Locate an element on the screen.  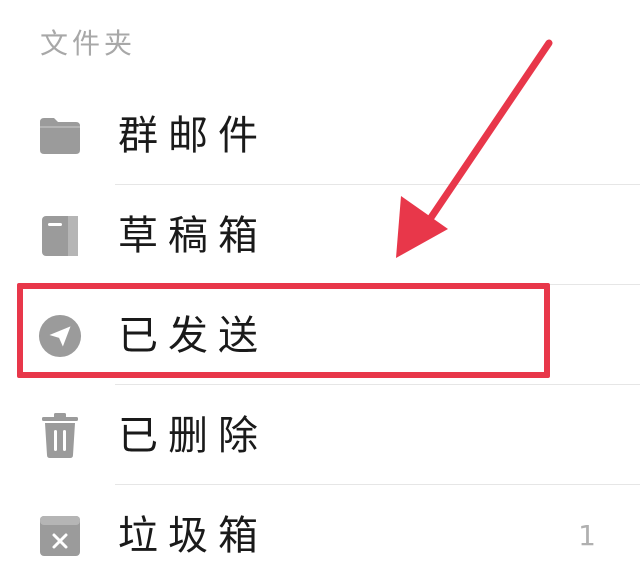
folder-label: 草稿箱 is located at coordinates (193, 236).